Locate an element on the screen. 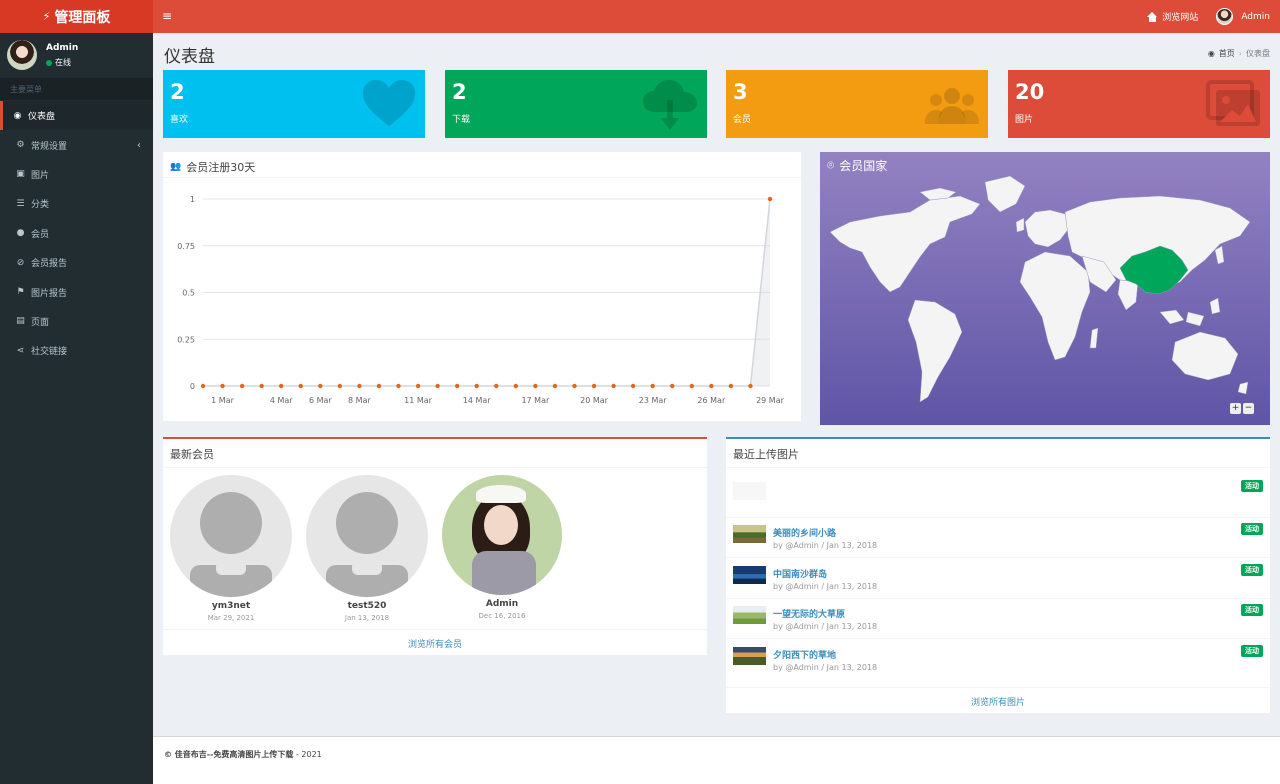 The image size is (1280, 784). world-map is located at coordinates (1045, 288).